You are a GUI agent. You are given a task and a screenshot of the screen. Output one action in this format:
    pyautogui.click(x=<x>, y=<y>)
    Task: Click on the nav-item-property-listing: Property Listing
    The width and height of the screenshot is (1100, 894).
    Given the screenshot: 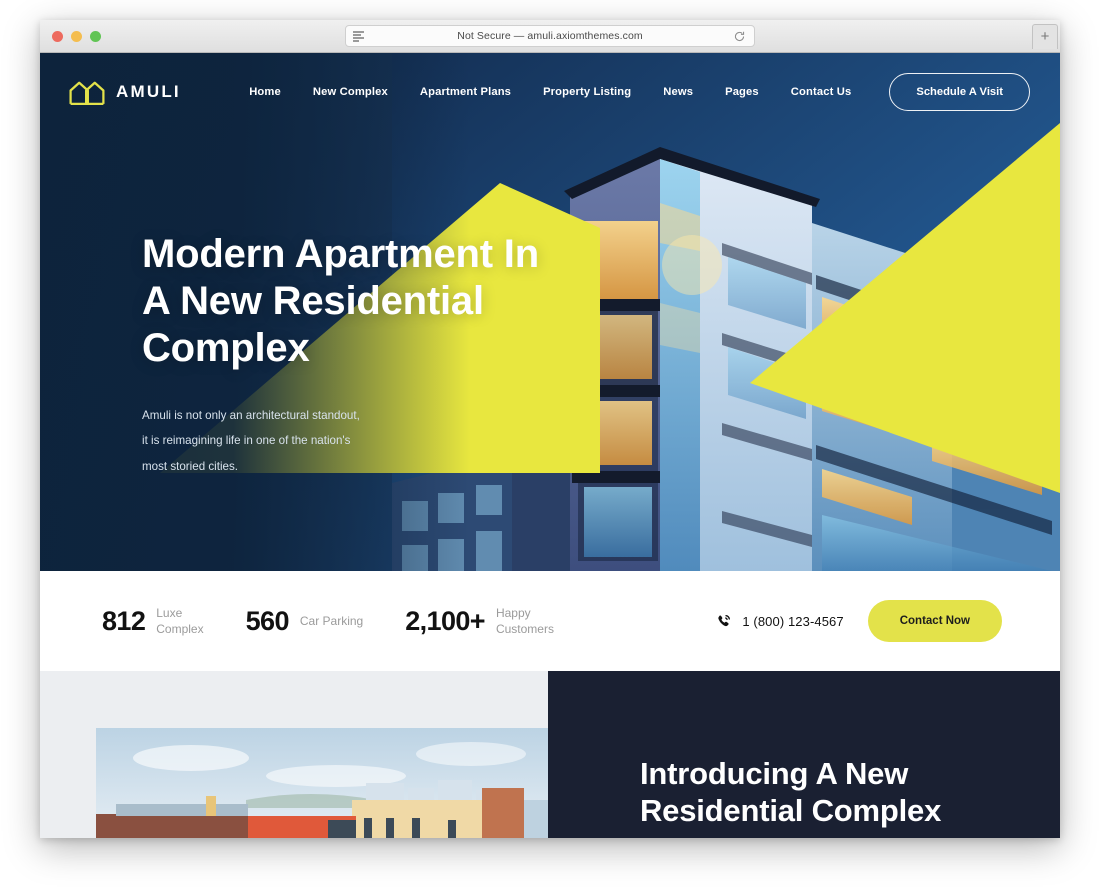 What is the action you would take?
    pyautogui.click(x=587, y=92)
    